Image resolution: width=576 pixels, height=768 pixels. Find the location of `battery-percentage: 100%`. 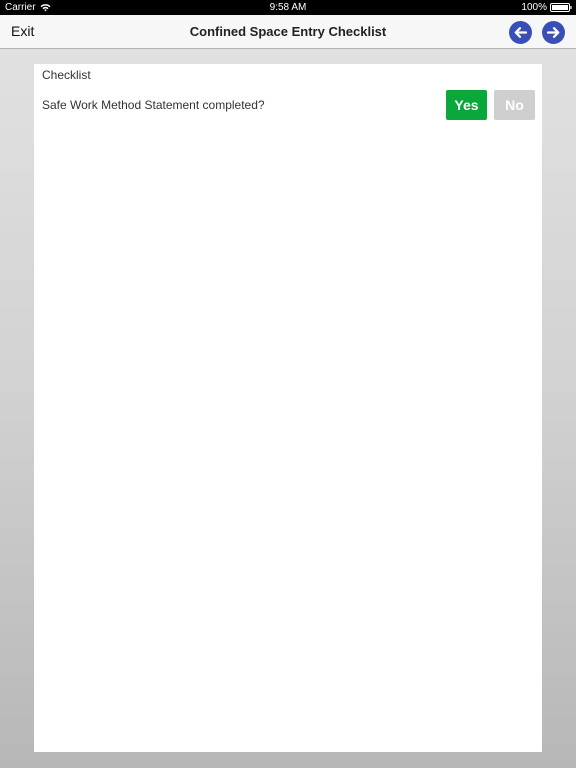

battery-percentage: 100% is located at coordinates (534, 7).